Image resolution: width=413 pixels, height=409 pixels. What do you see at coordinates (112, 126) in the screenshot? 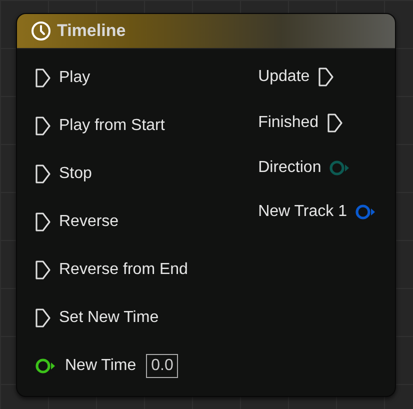
I see `pin-label: Play from Start` at bounding box center [112, 126].